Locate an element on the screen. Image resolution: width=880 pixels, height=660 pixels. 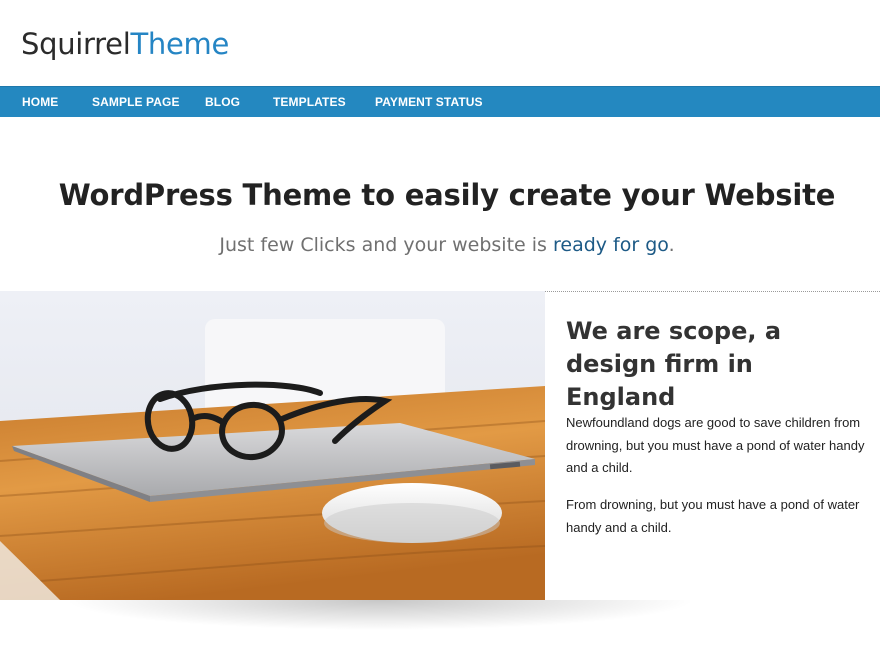
hero-subtitle-text: Just few Clicks and your website is is located at coordinates (386, 245).